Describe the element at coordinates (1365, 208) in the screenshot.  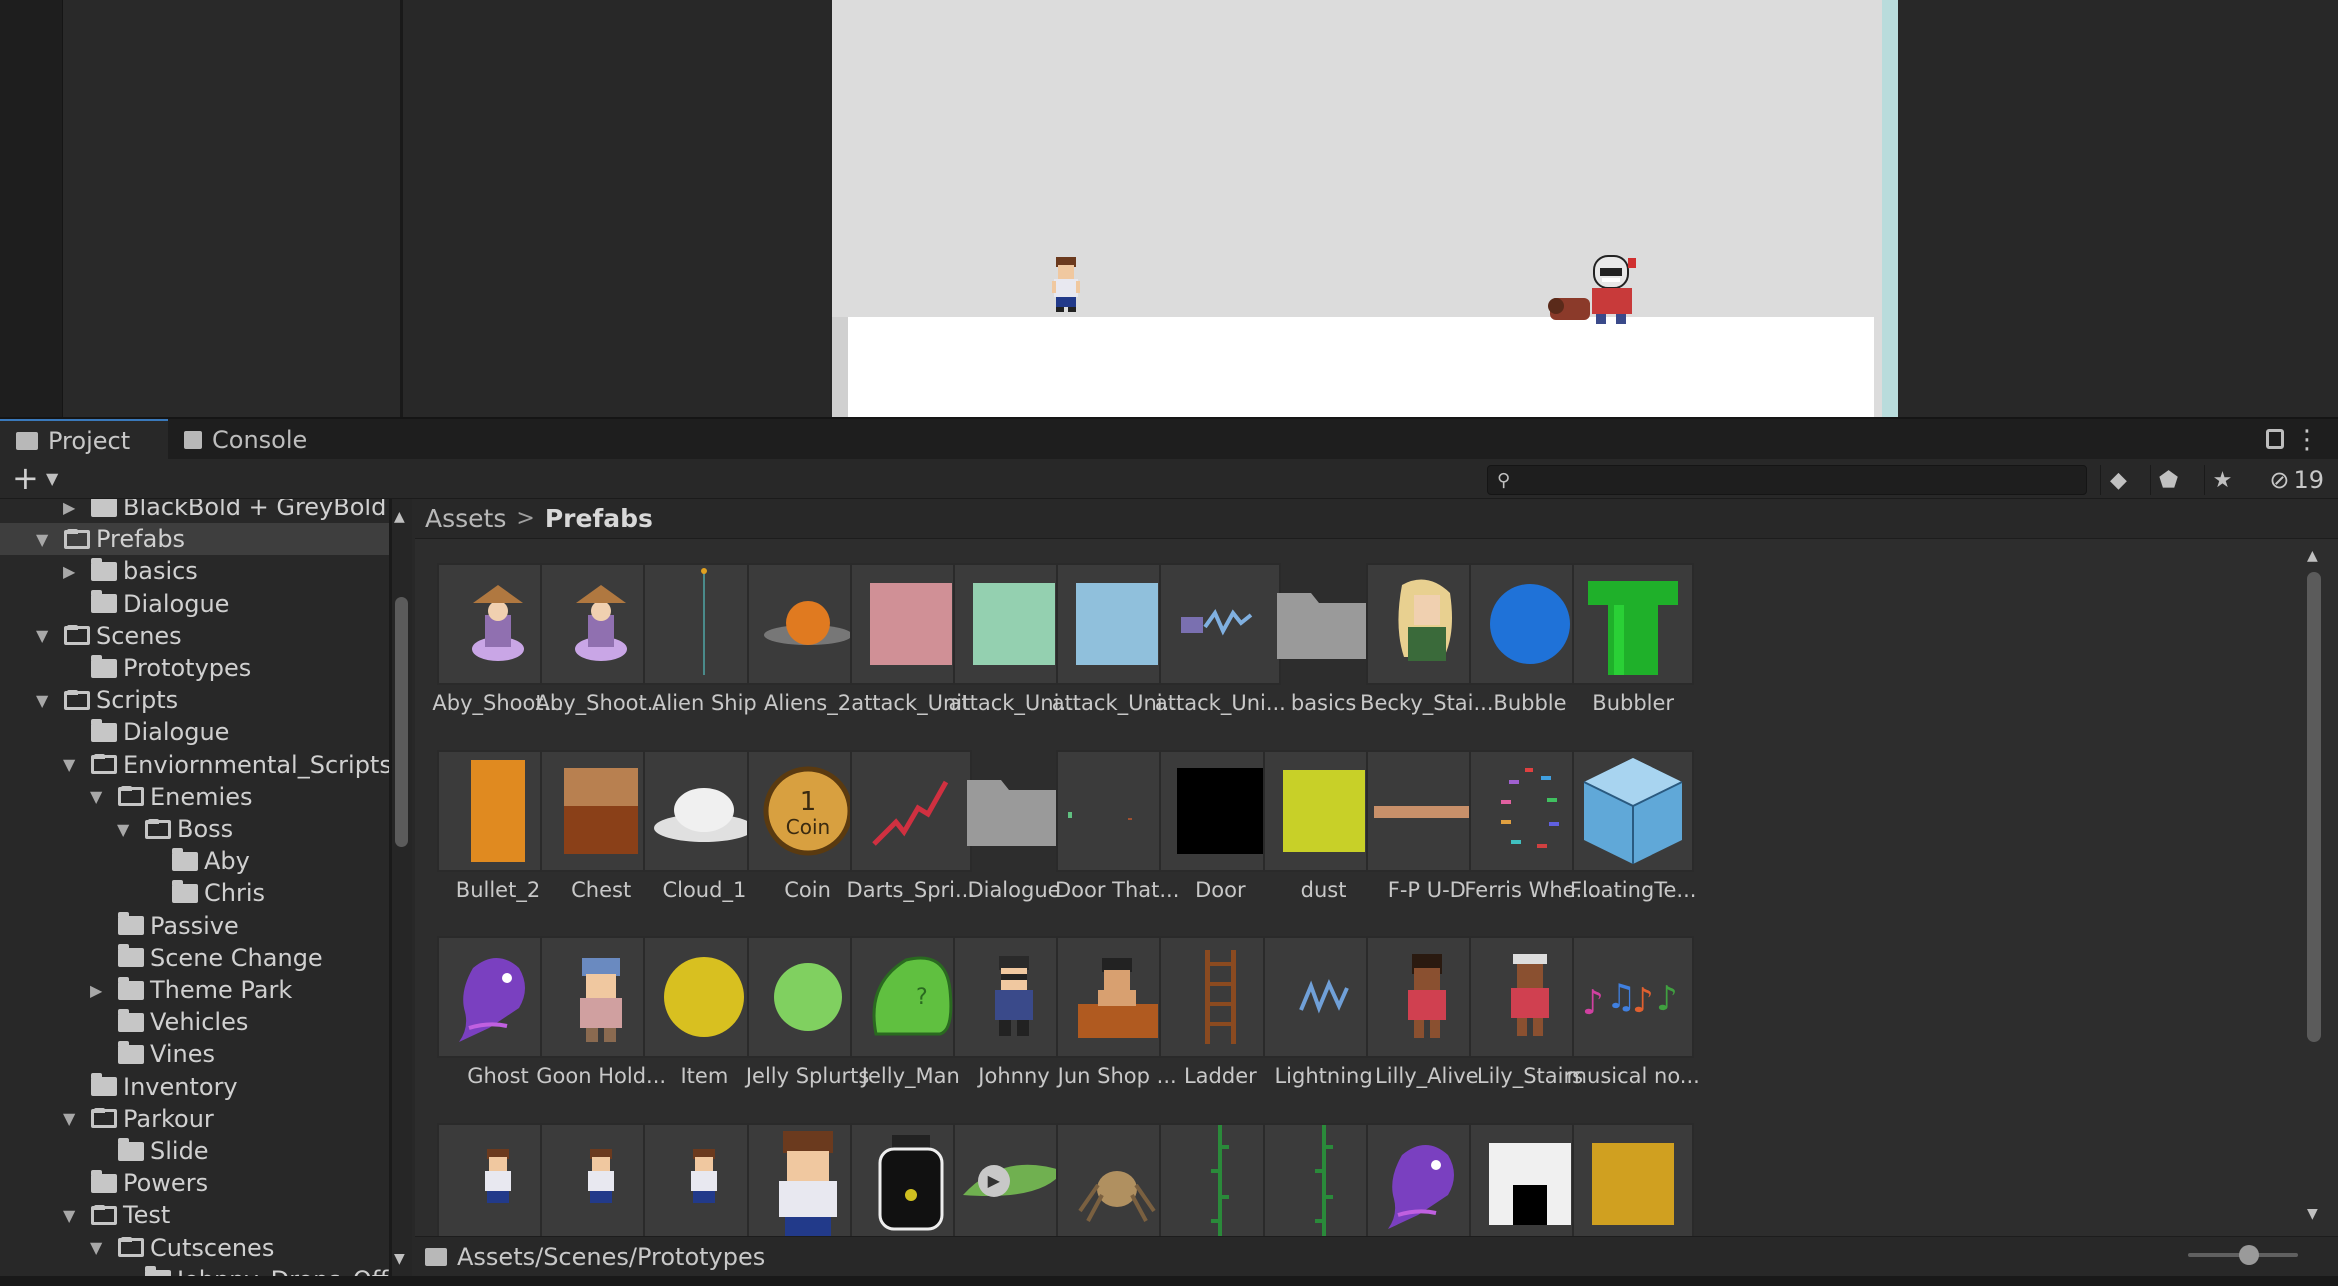
I see `game-view` at that location.